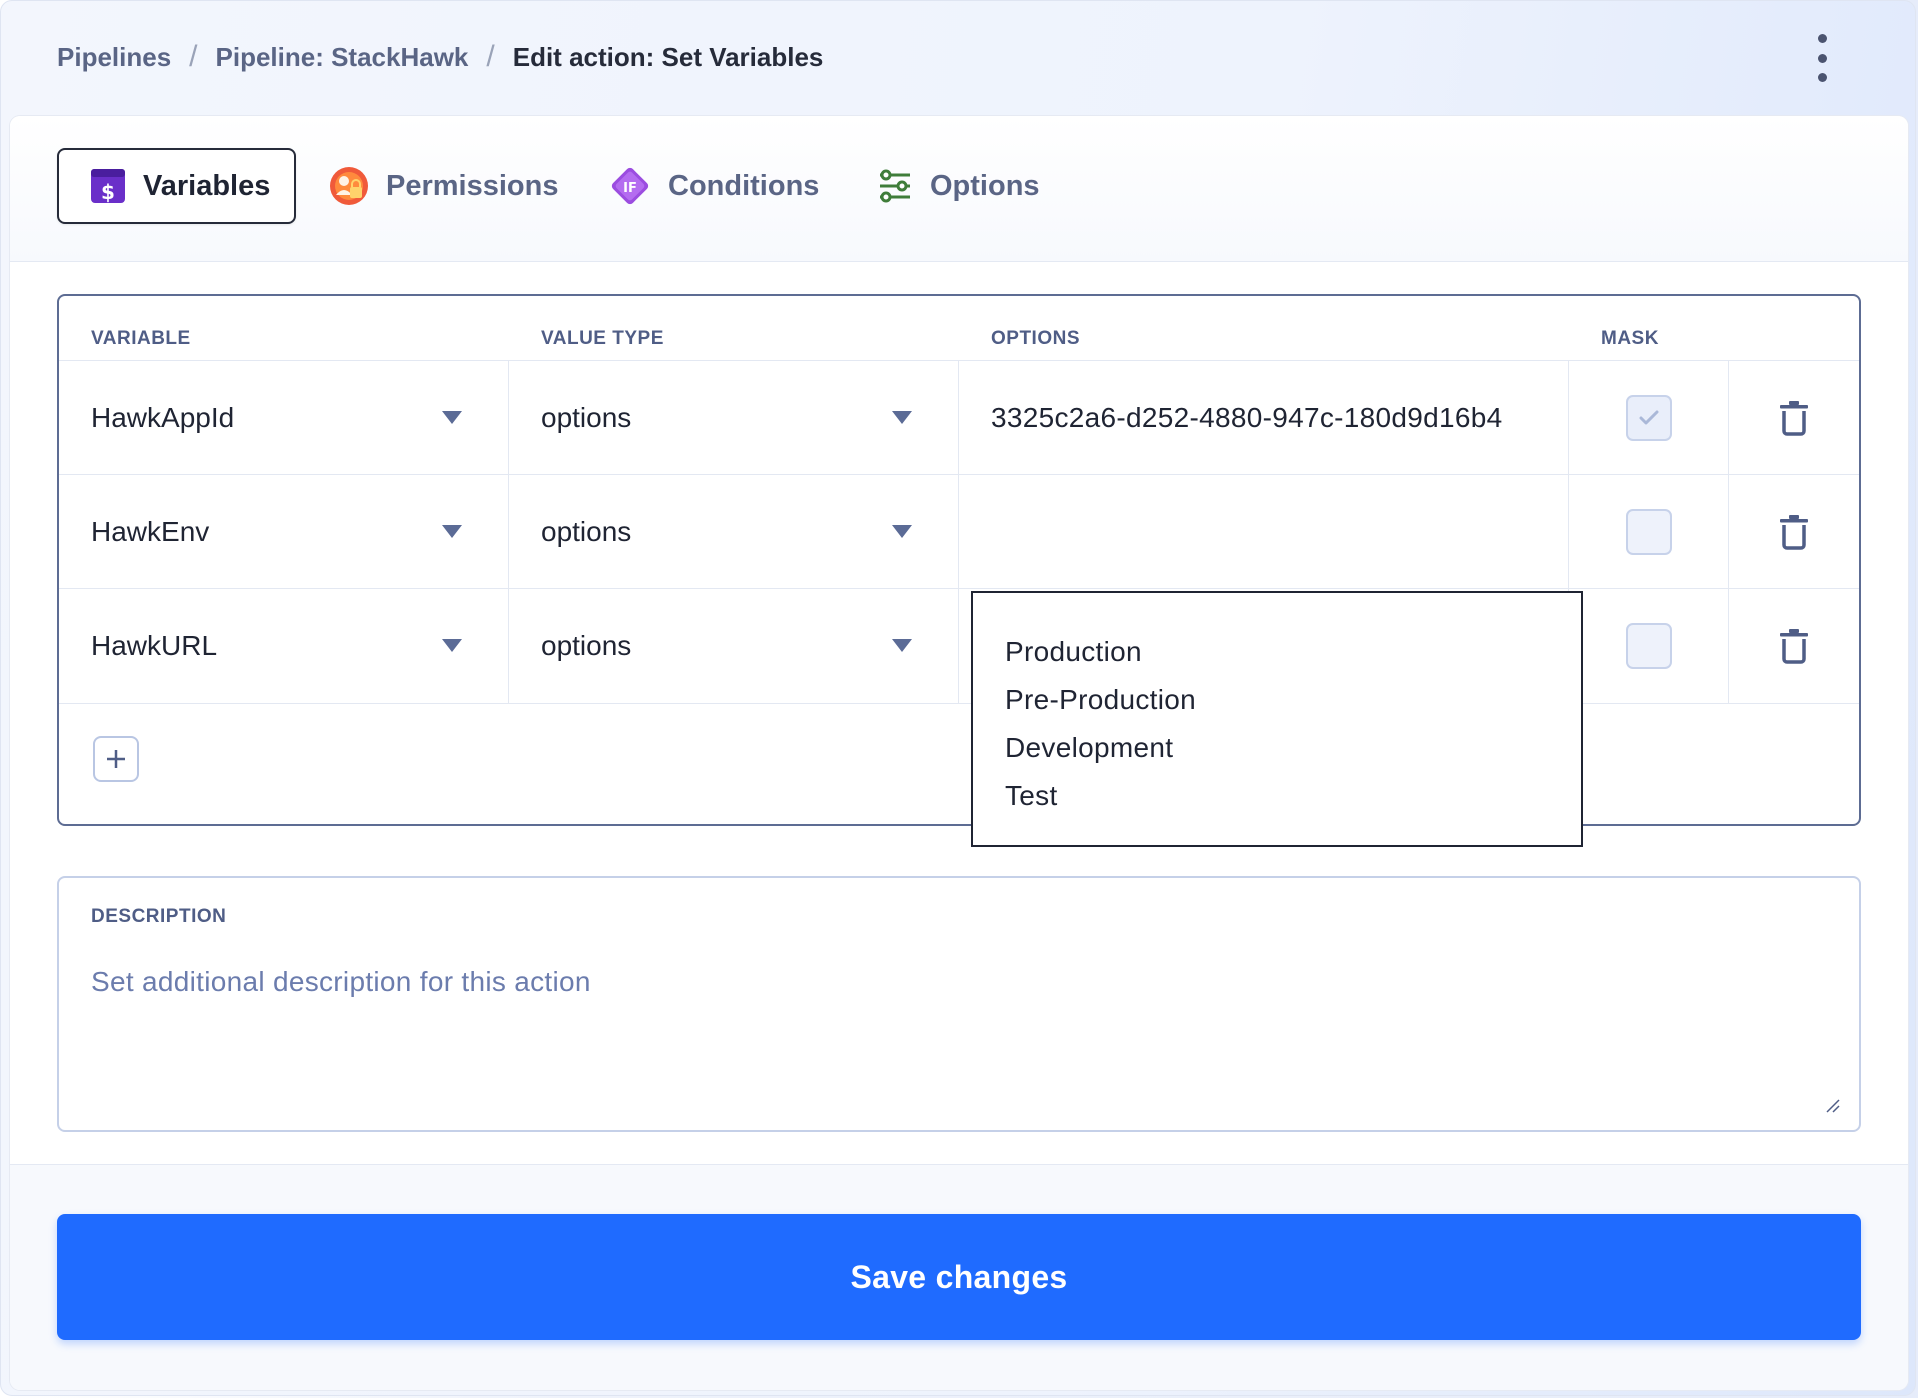 The width and height of the screenshot is (1918, 1398). I want to click on tab-conditions: IF Conditions, so click(713, 186).